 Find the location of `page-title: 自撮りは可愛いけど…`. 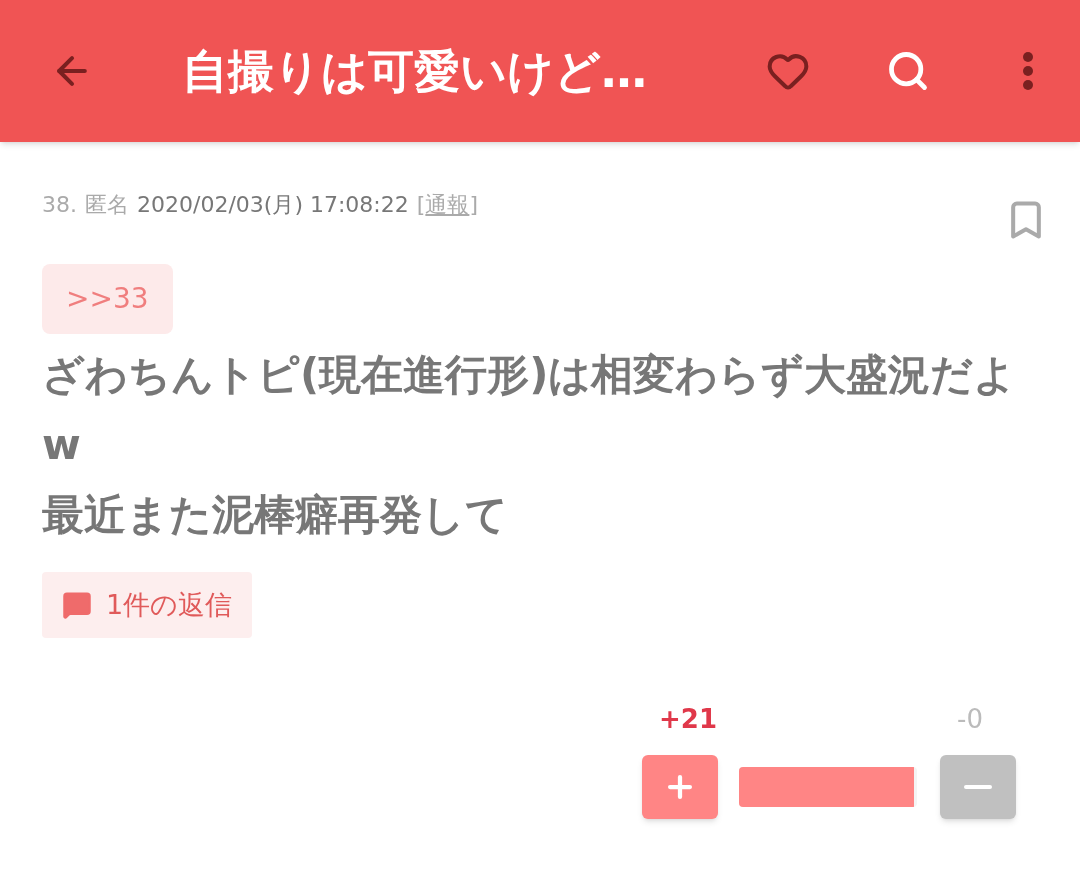

page-title: 自撮りは可愛いけど… is located at coordinates (414, 71).